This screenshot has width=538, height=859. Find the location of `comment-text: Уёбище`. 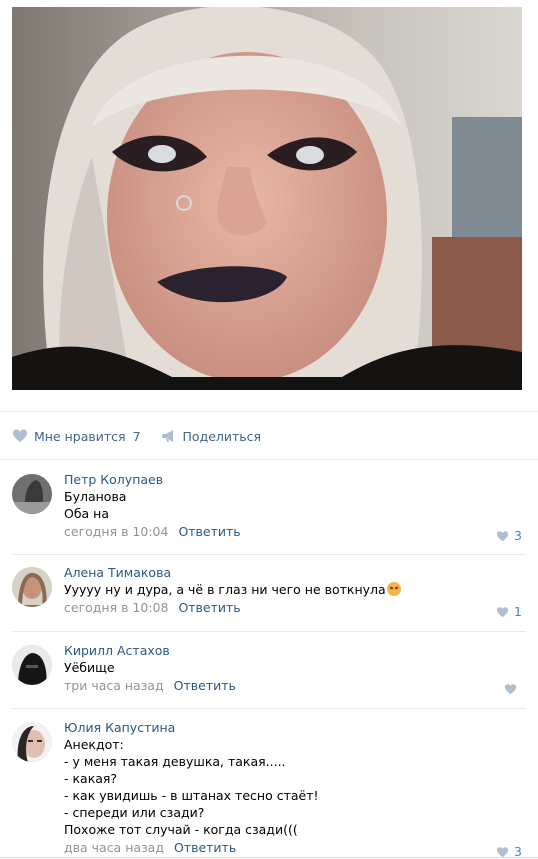

comment-text: Уёбище is located at coordinates (295, 667).